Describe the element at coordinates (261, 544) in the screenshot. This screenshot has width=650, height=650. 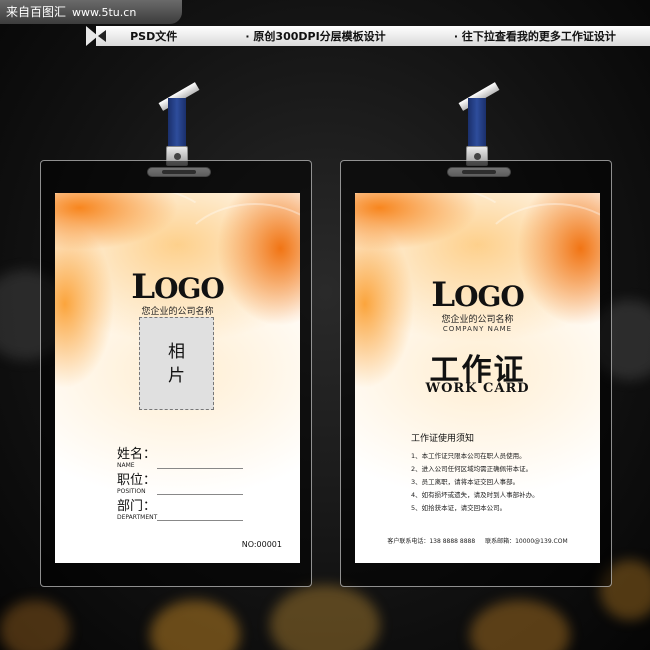
I see `card-number: NO:00001` at that location.